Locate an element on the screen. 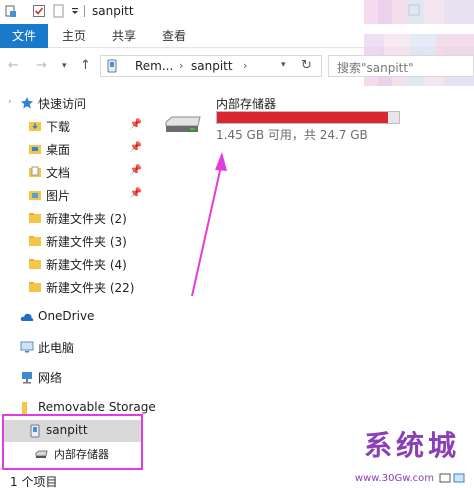 The height and width of the screenshot is (488, 474). watermark: 系统城 www.30Gw.com is located at coordinates (390, 457).